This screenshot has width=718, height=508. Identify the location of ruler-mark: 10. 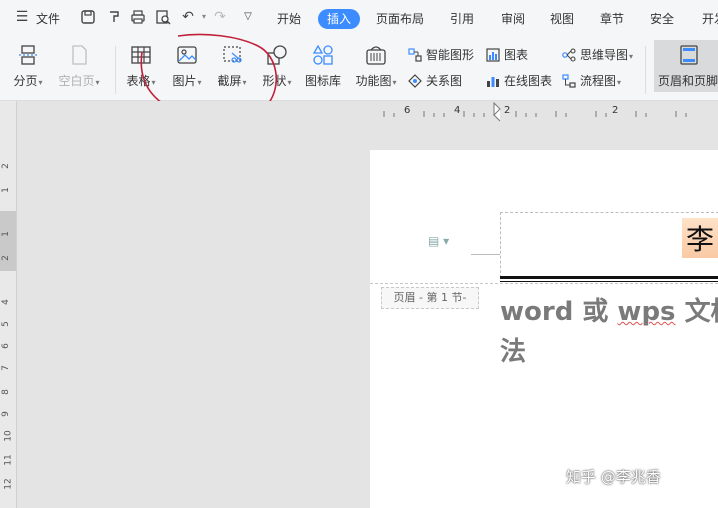
(8, 436).